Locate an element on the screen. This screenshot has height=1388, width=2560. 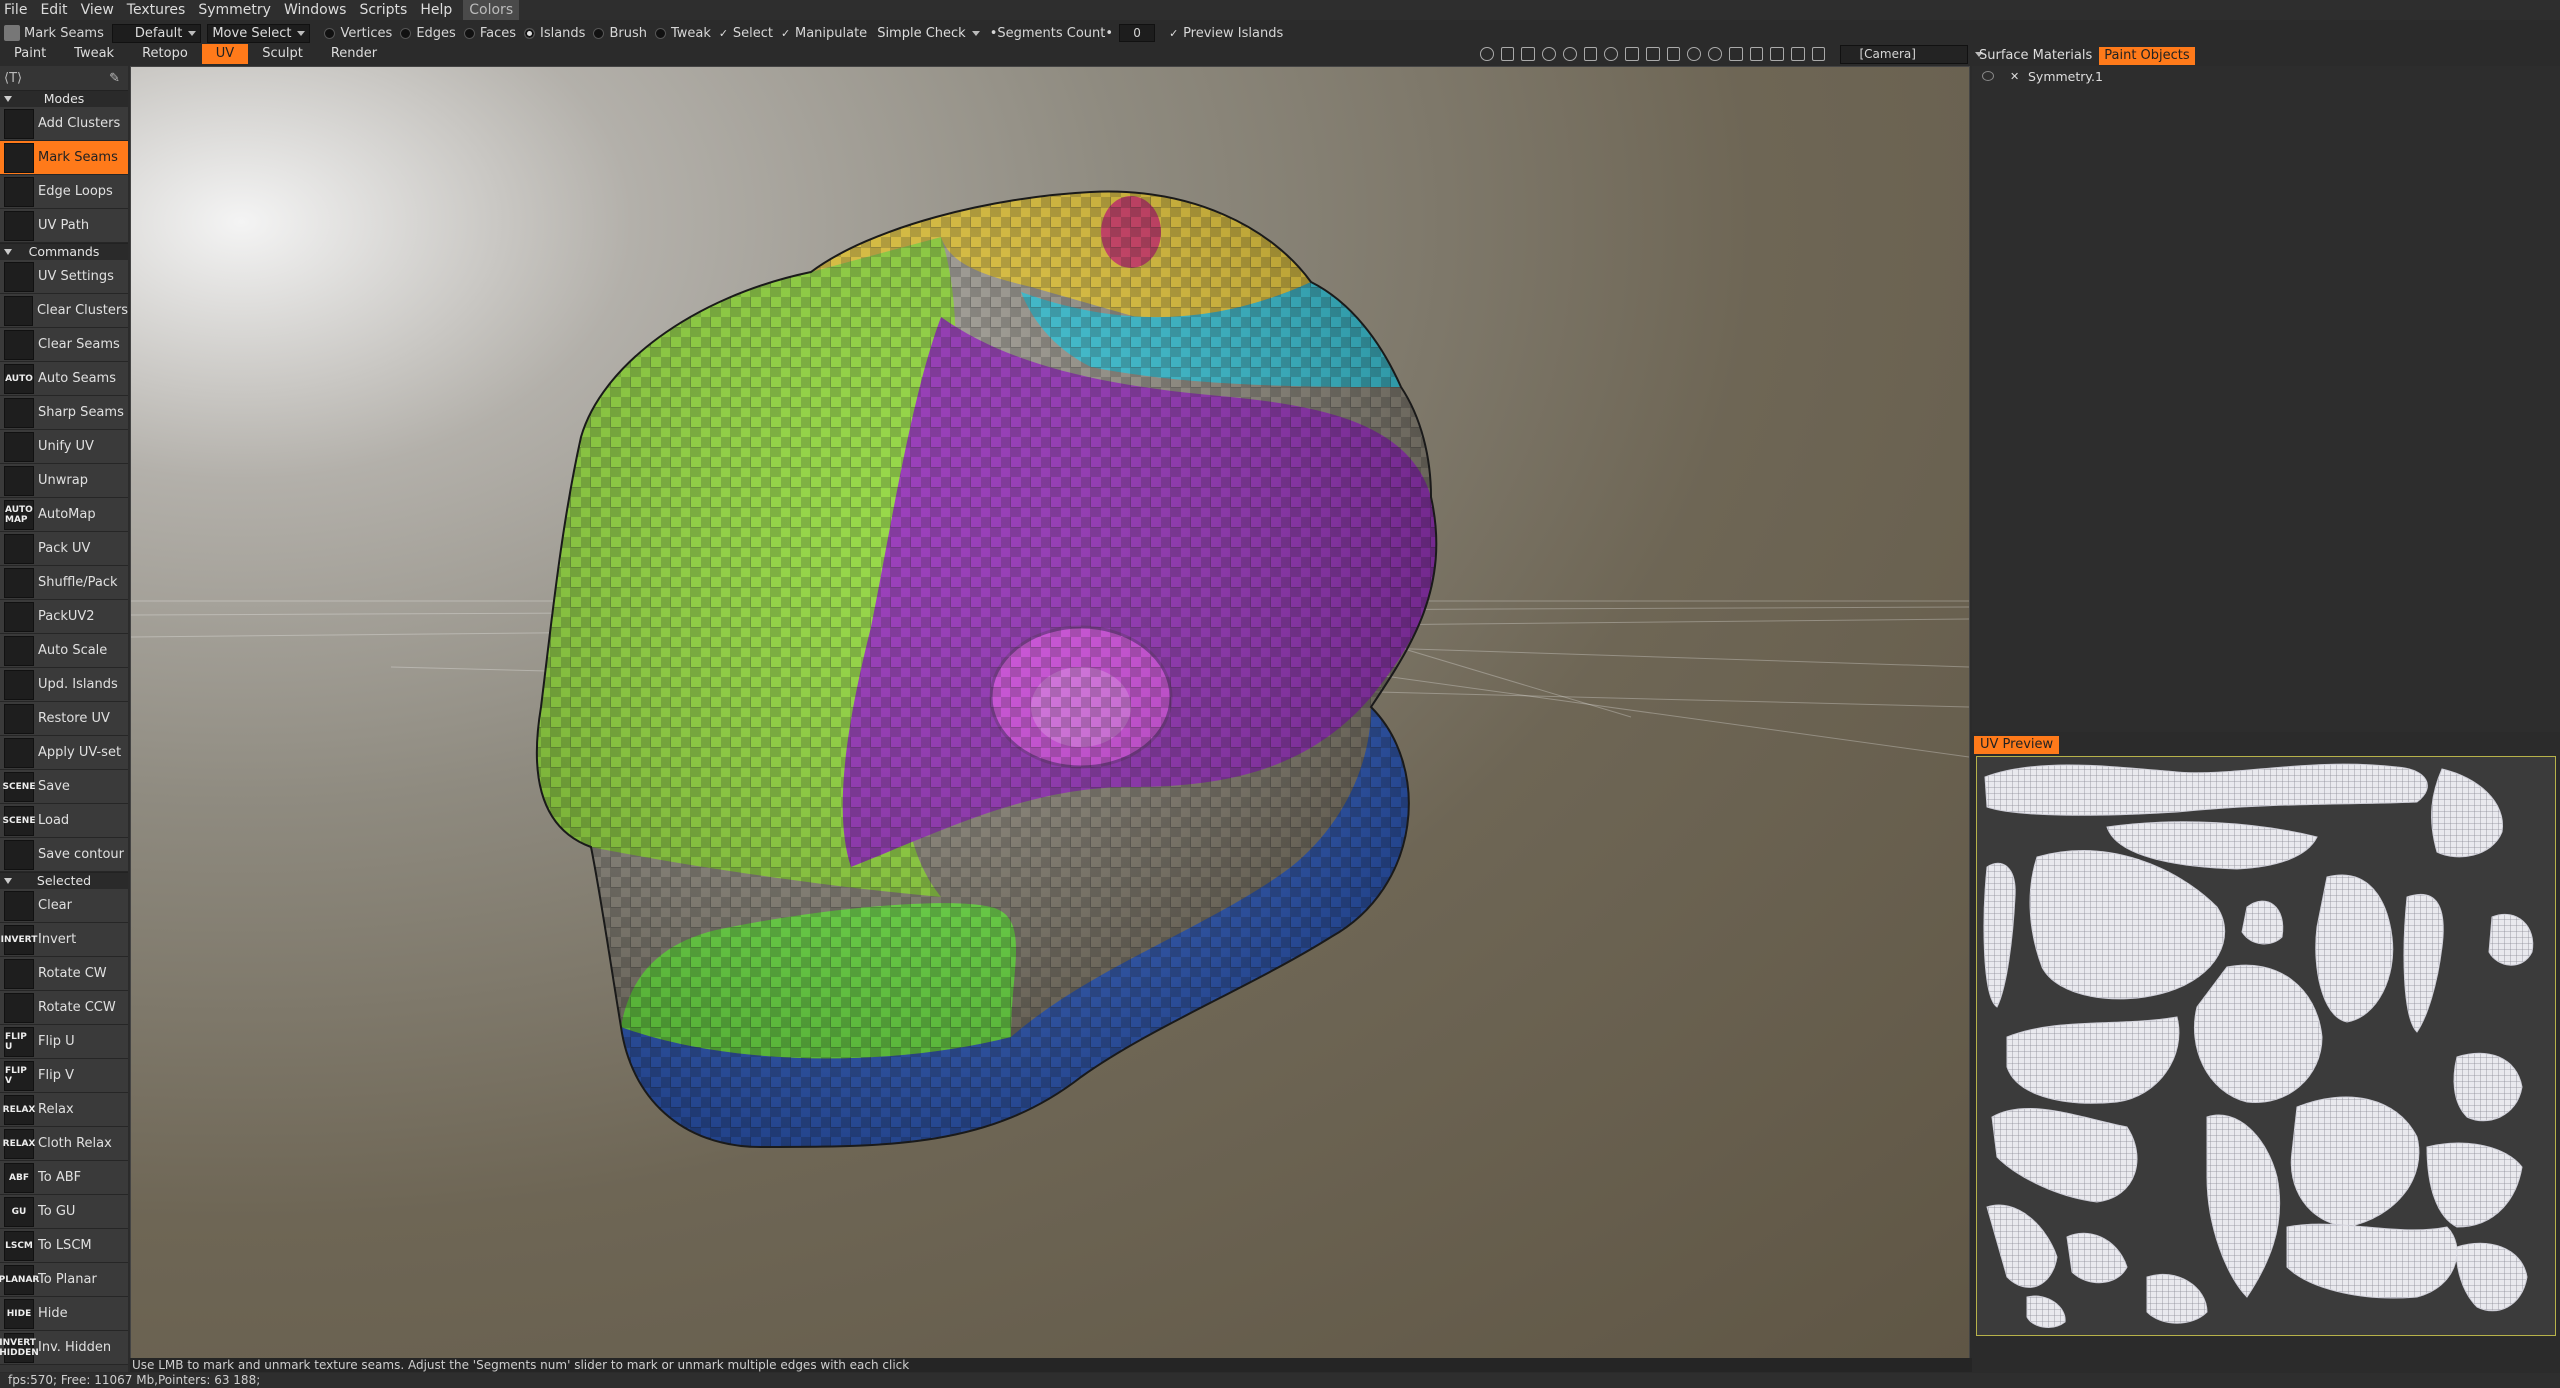
sphere-icon is located at coordinates (1715, 54).